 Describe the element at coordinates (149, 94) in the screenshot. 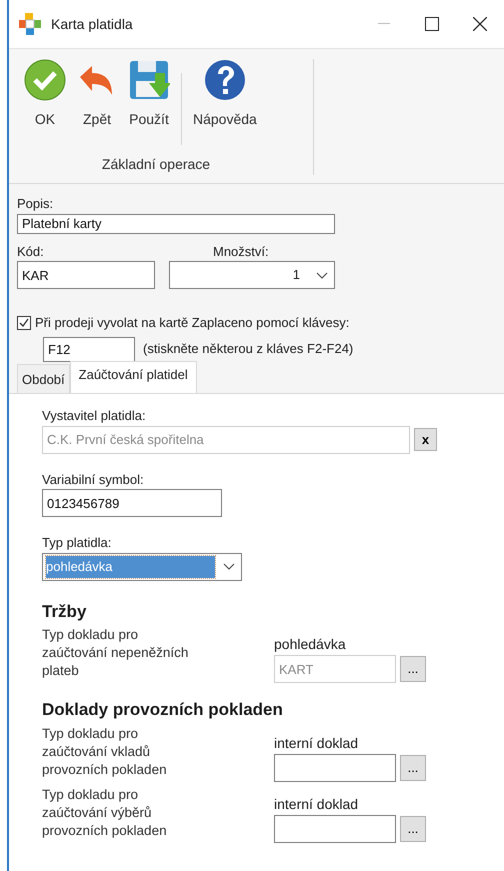

I see `apply-button: Použít` at that location.